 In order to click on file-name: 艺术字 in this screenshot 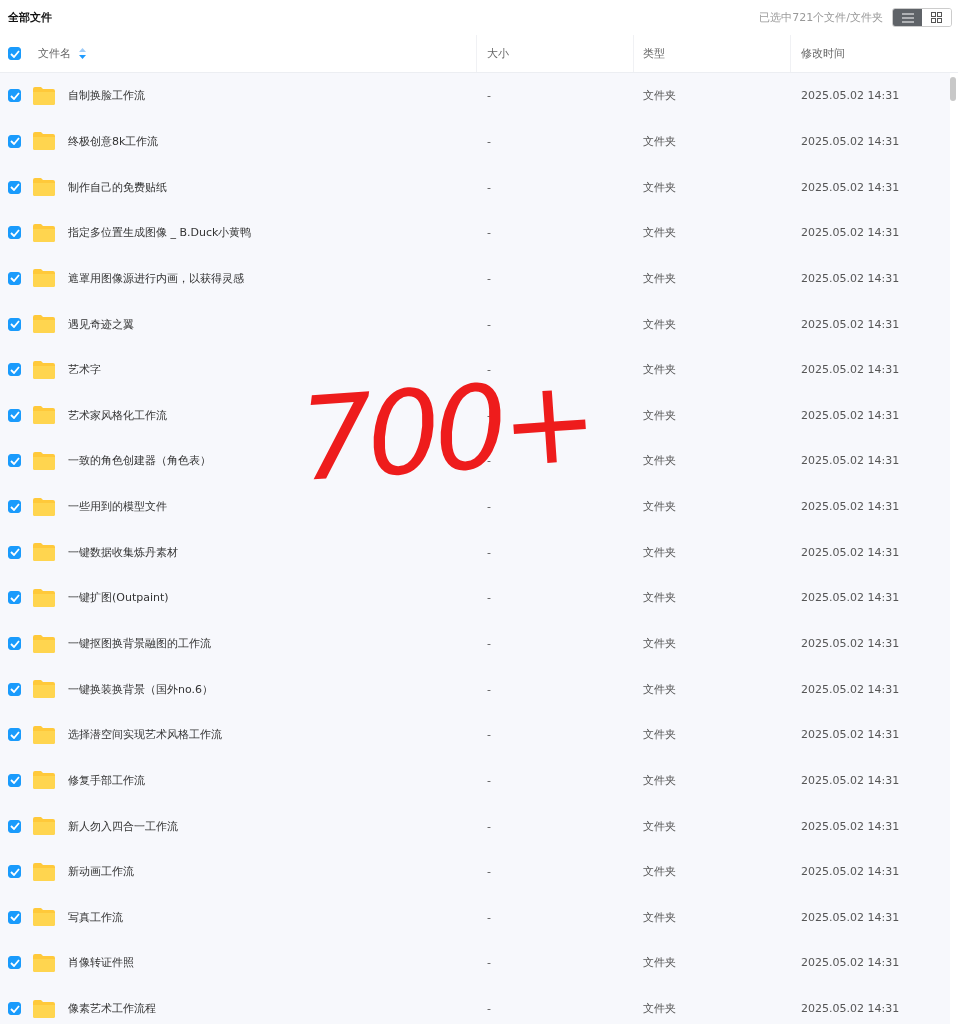, I will do `click(84, 370)`.